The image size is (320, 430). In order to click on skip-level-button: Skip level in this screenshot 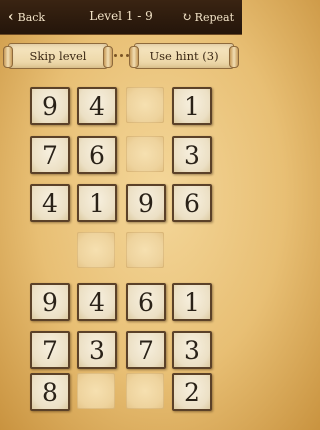, I will do `click(58, 56)`.